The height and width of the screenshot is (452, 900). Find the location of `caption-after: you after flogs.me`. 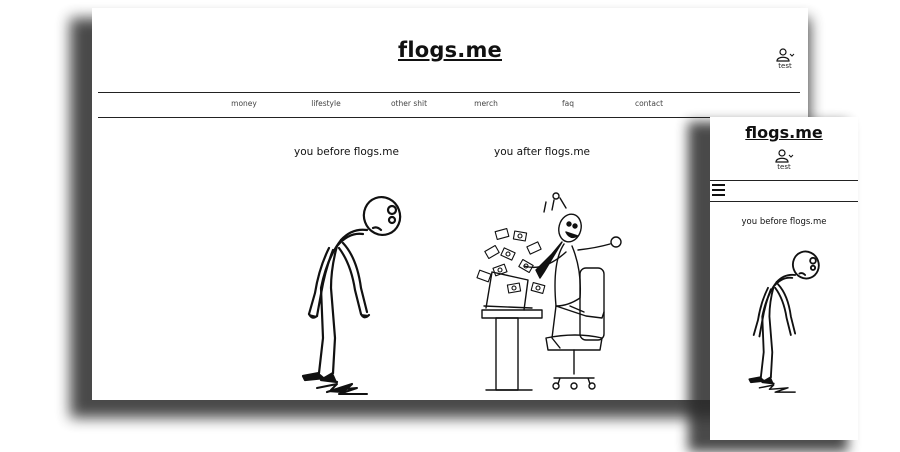

caption-after: you after flogs.me is located at coordinates (542, 152).